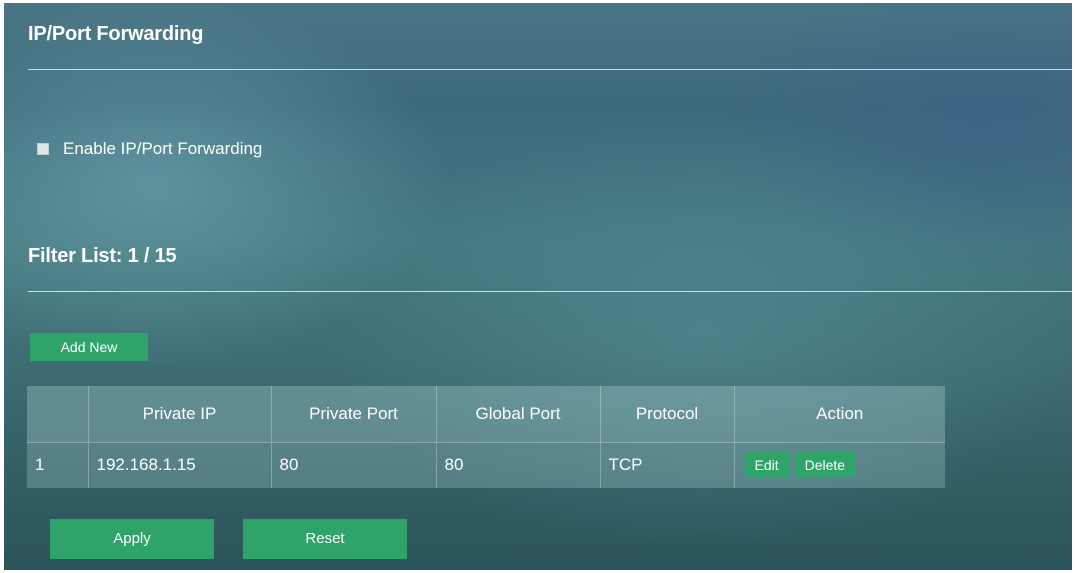 Image resolution: width=1078 pixels, height=573 pixels. I want to click on apply-button: Apply, so click(132, 539).